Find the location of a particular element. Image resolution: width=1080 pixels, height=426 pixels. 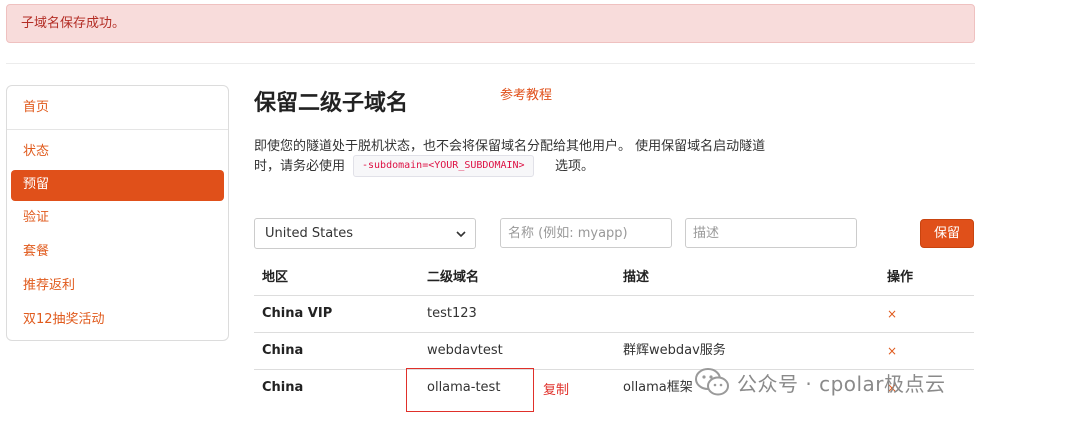

copy-annotation-label: 复制 is located at coordinates (556, 390).